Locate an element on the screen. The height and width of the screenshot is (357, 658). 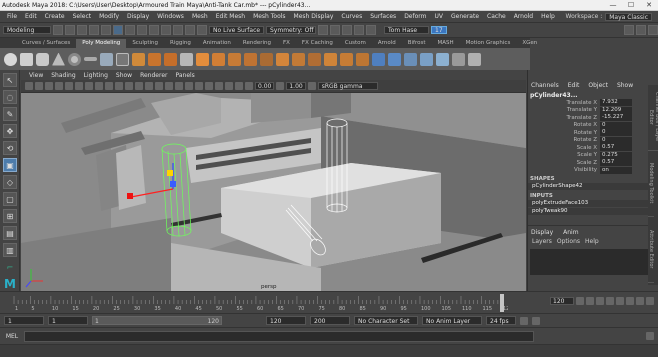
tab-sculpting: Sculpting is located at coordinates (145, 43).